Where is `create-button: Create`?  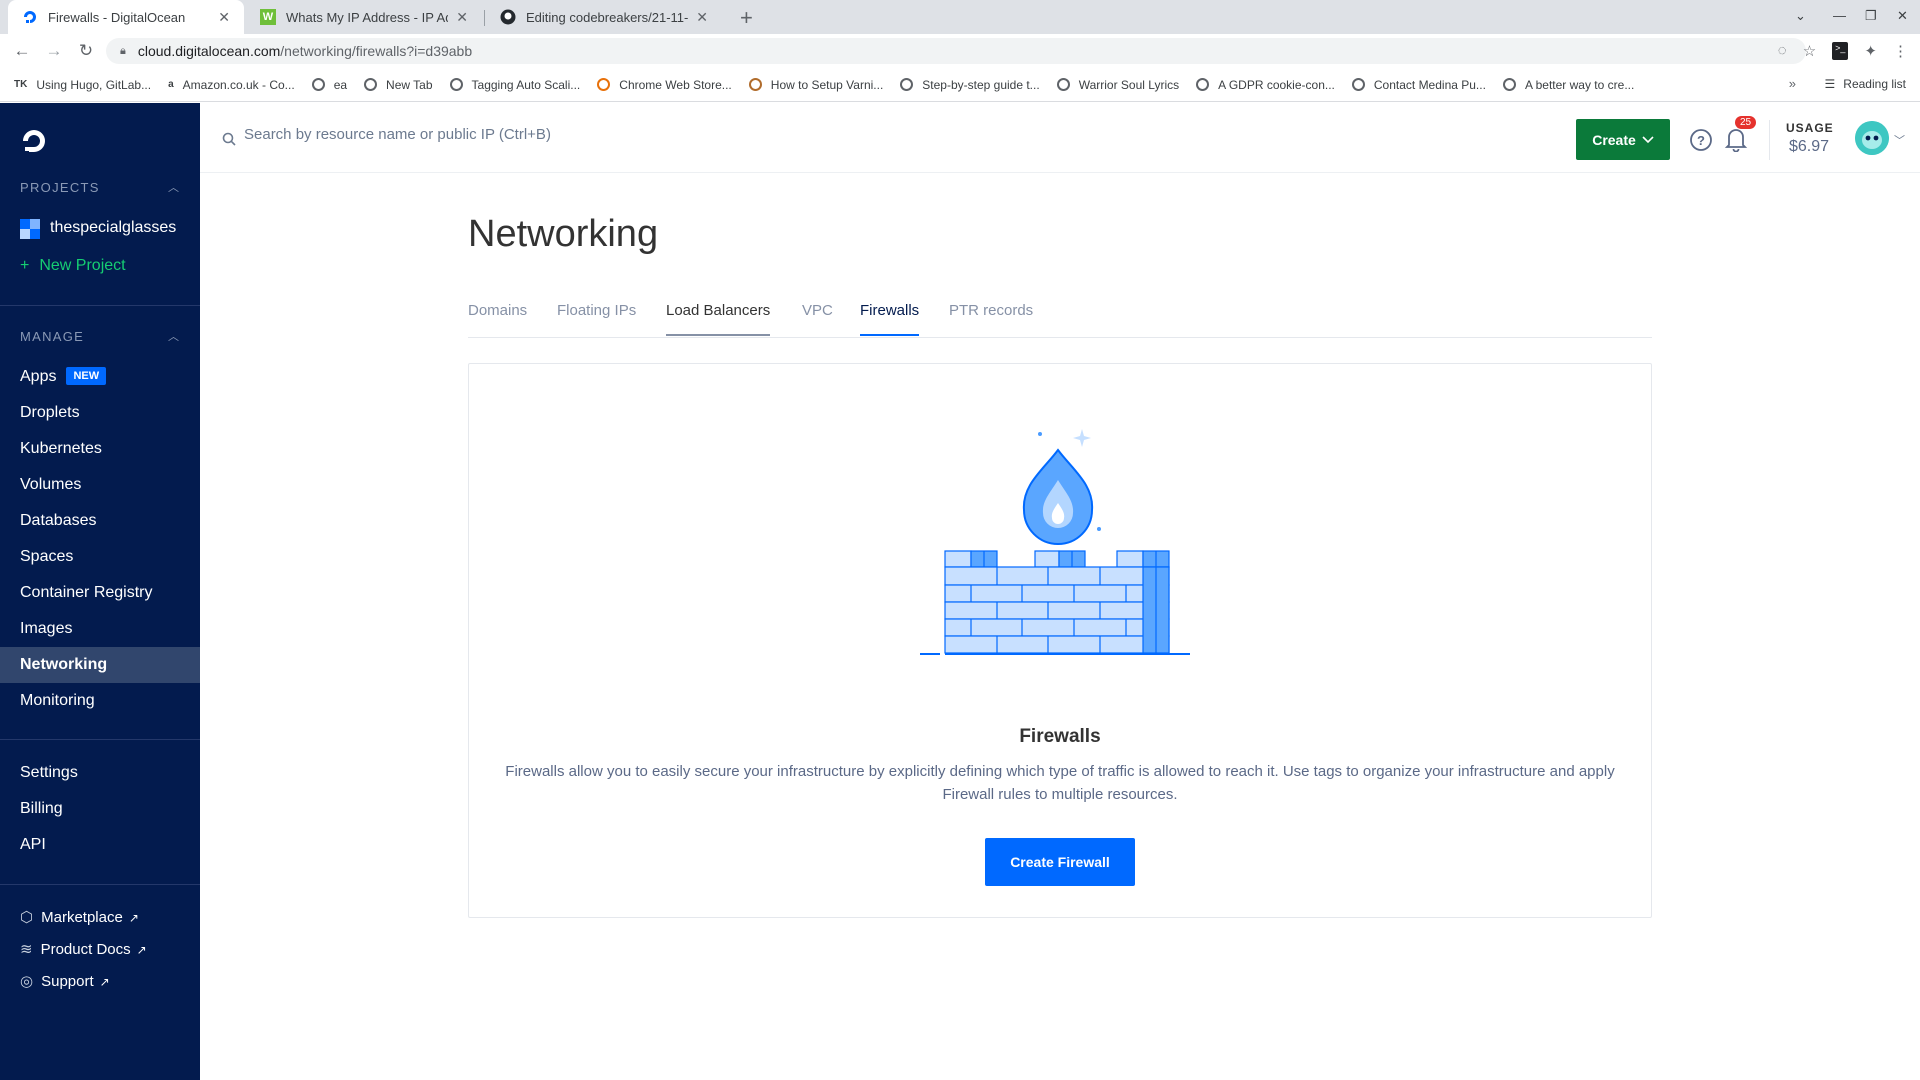
create-button: Create is located at coordinates (1623, 139).